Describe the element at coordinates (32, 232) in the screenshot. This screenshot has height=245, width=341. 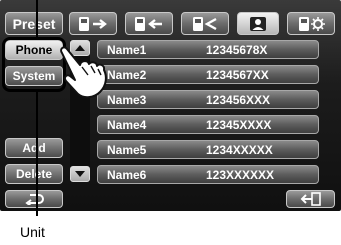
I see `unit-callout-label: Unit` at that location.